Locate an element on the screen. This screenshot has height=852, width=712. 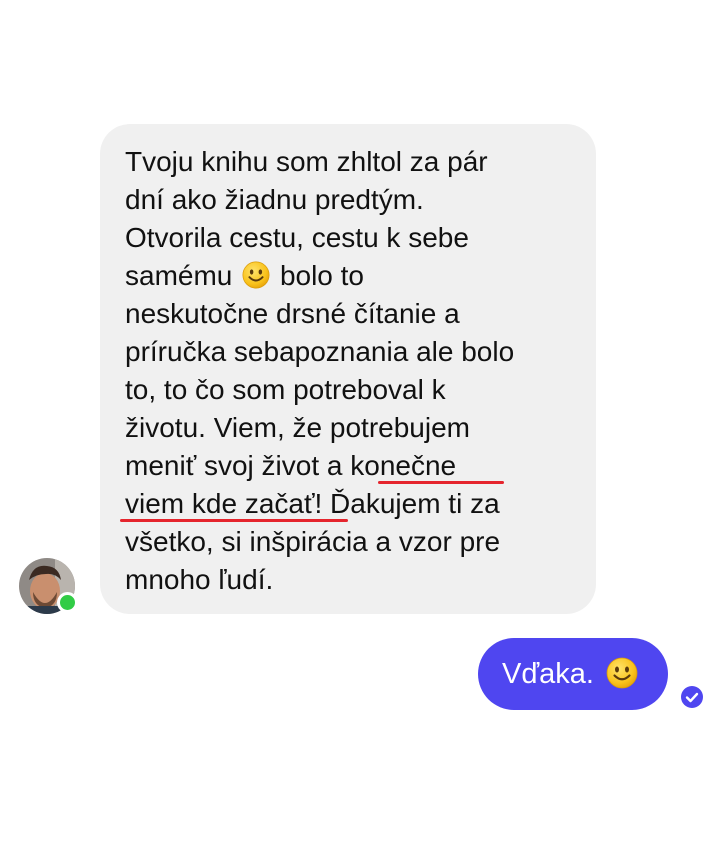
message-text-fragment: bolo to is located at coordinates (322, 275).